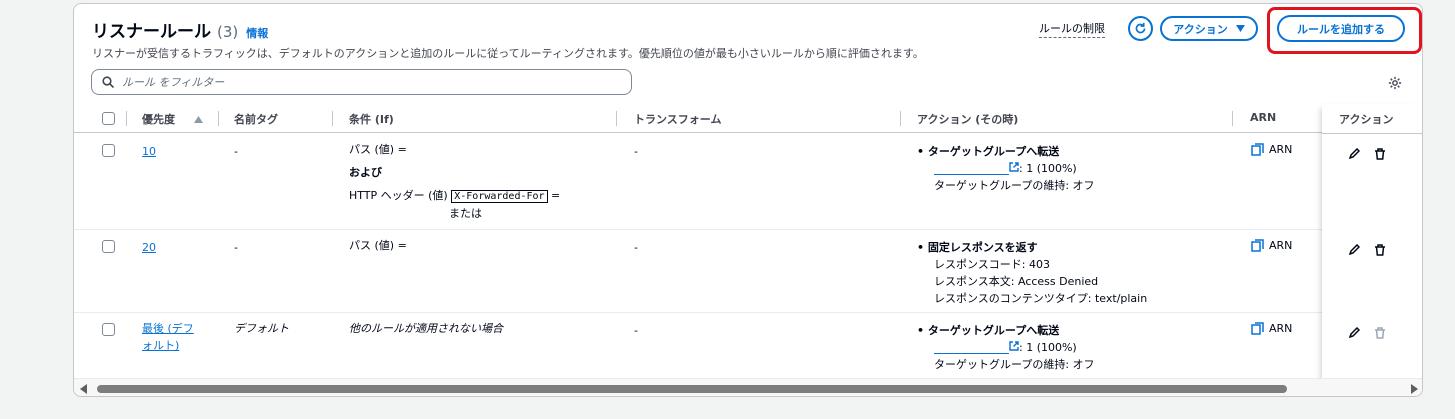 The height and width of the screenshot is (419, 1455). Describe the element at coordinates (261, 328) in the screenshot. I see `name-tag: デフォルト` at that location.